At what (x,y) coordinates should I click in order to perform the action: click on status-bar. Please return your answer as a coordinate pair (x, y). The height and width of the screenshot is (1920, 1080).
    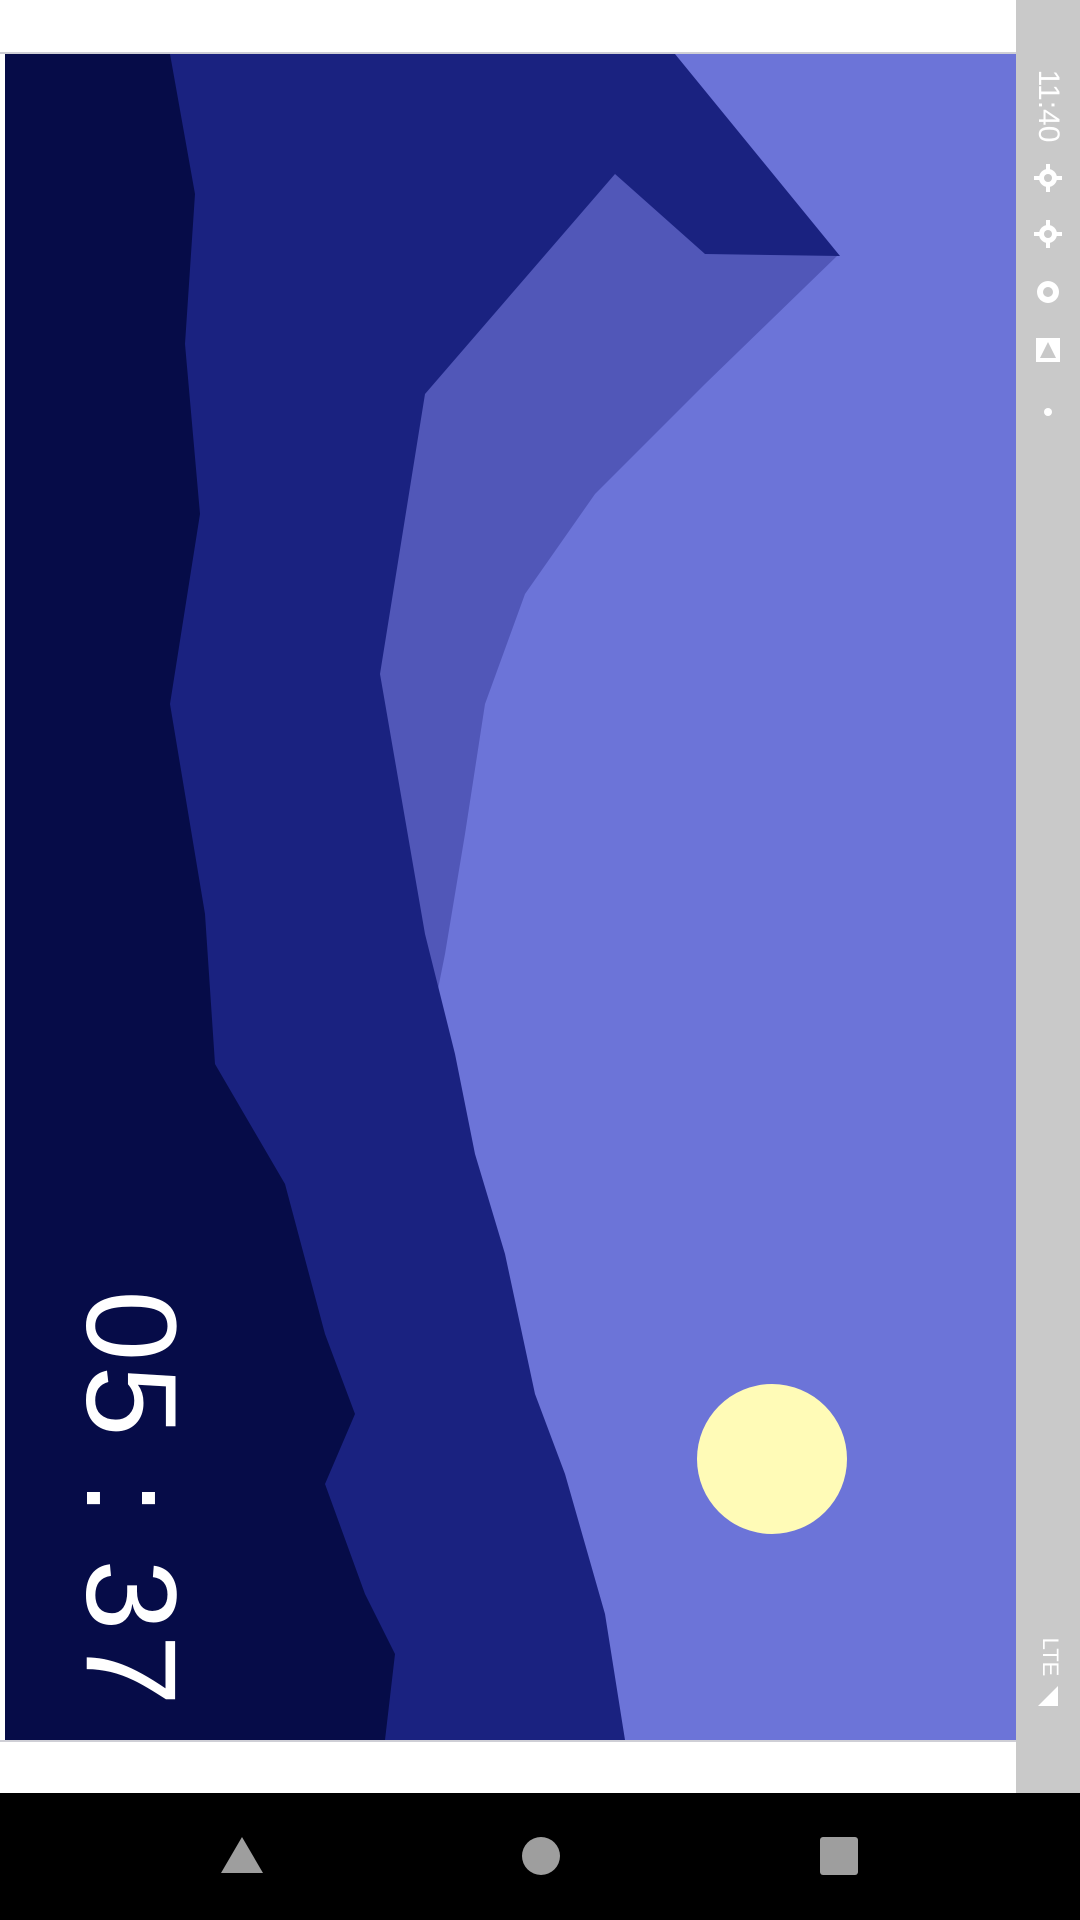
    Looking at the image, I should click on (1048, 896).